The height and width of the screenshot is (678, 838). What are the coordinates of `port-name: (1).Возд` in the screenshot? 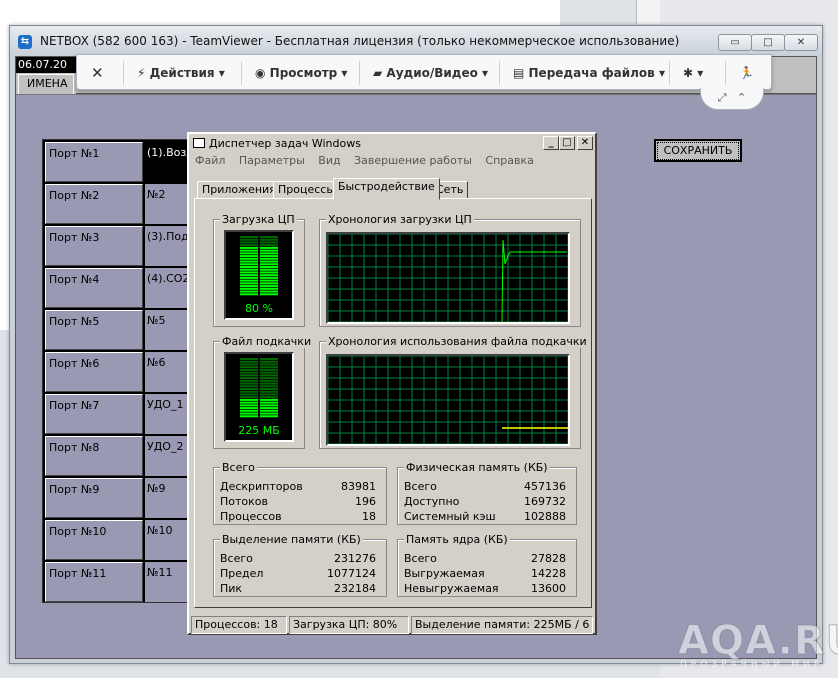 It's located at (168, 162).